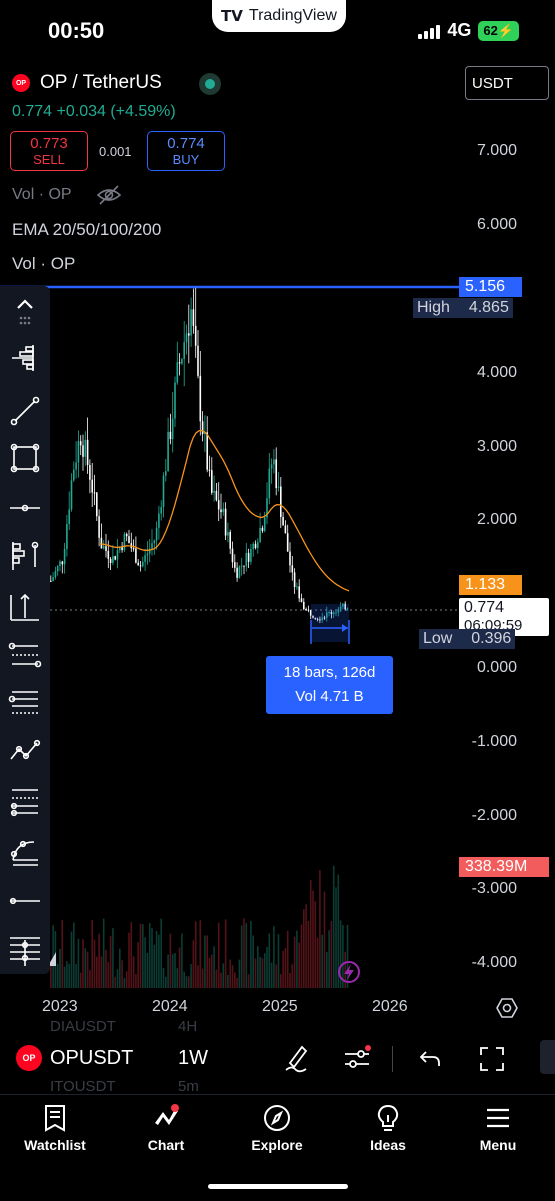 Image resolution: width=555 pixels, height=1201 pixels. I want to click on low-label: Low 0.396, so click(467, 639).